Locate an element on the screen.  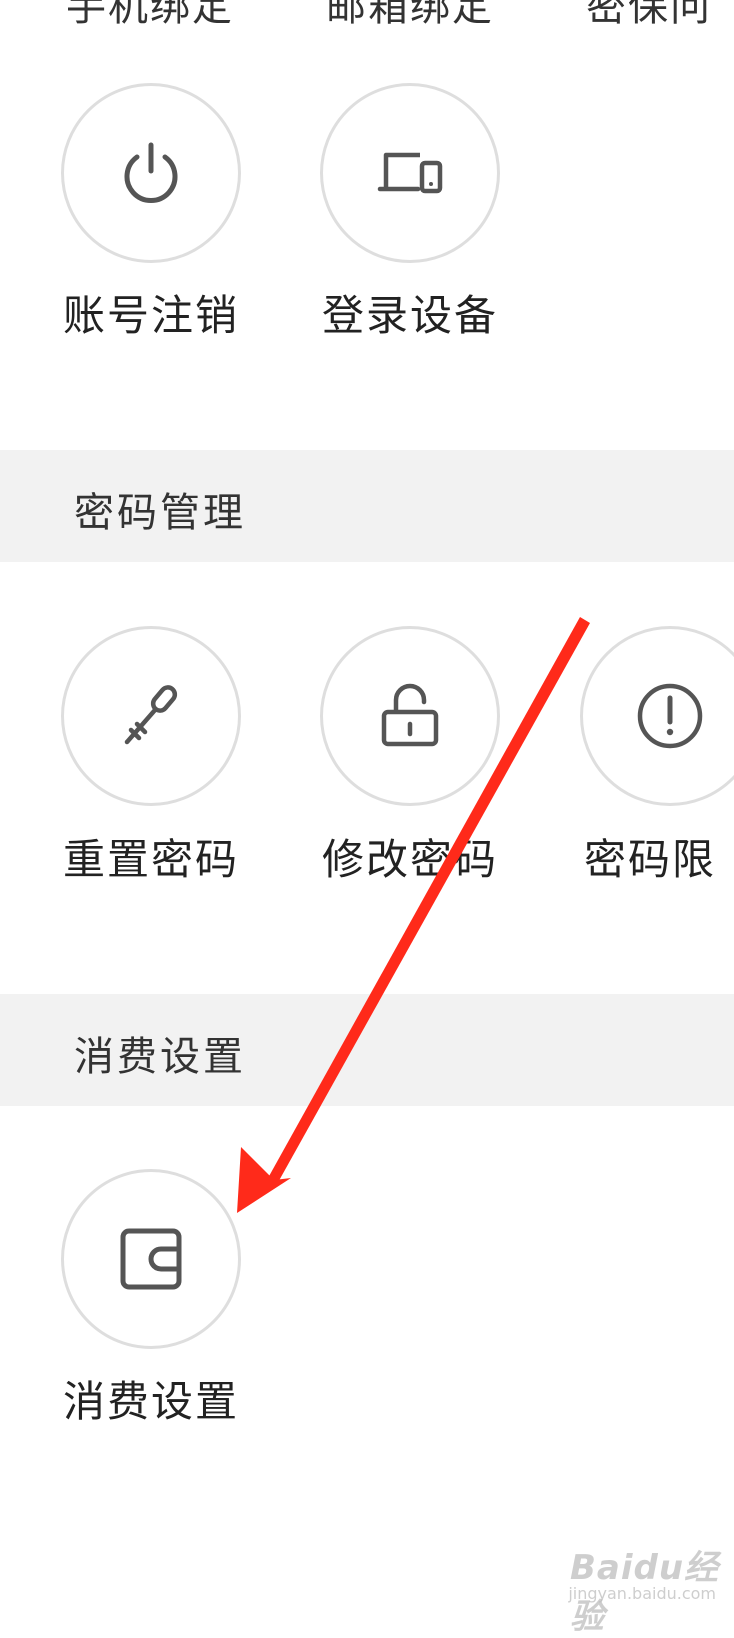
change-password-label: 修改密码 is located at coordinates (409, 859).